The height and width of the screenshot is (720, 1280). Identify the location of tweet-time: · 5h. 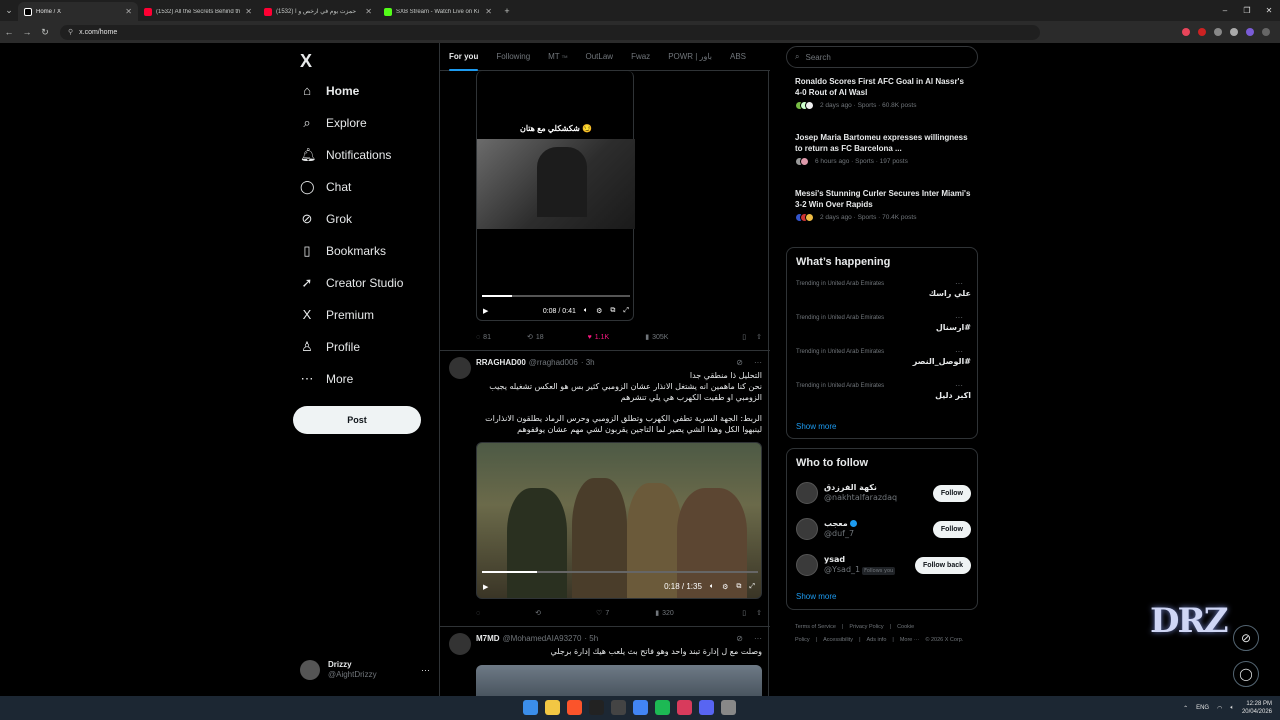
(591, 638).